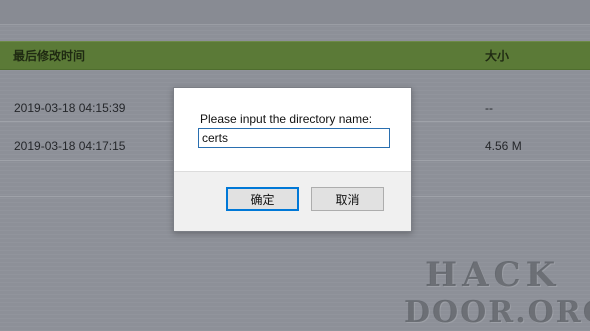 The image size is (590, 331). Describe the element at coordinates (70, 108) in the screenshot. I see `table-row-1-modified: 2019-03-18 04:15:39` at that location.